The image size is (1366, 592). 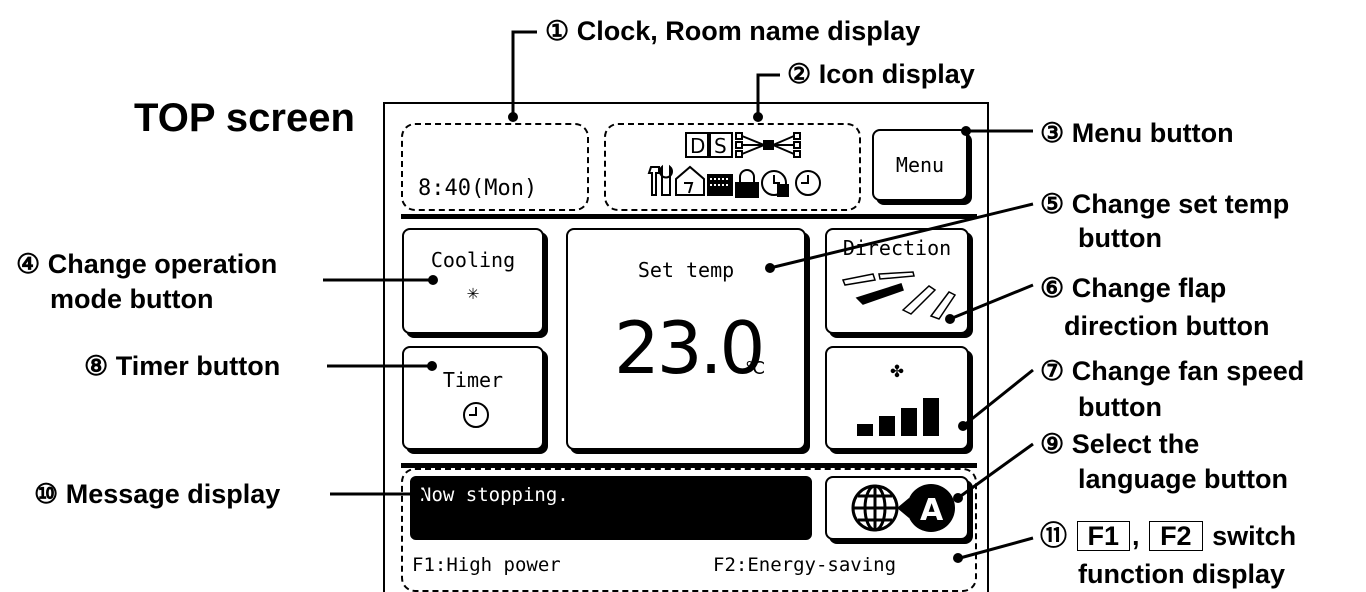 I want to click on leader-set-temp, so click(x=901, y=236).